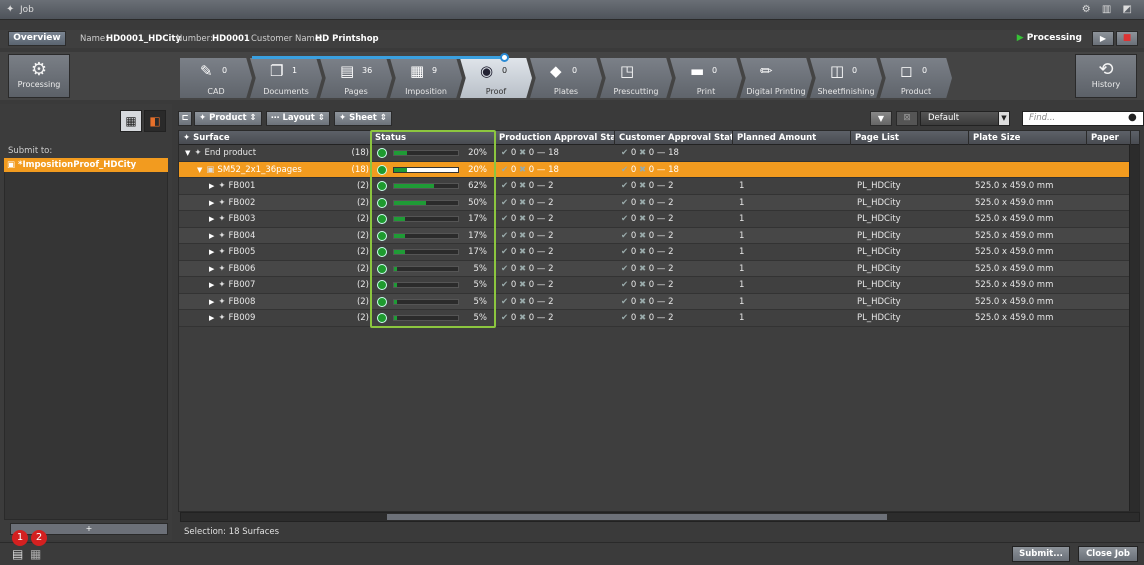 The height and width of the screenshot is (565, 1144). What do you see at coordinates (846, 78) in the screenshot?
I see `workflow-step-sheetfinishing: ◫ 0 Sheetfinishing` at bounding box center [846, 78].